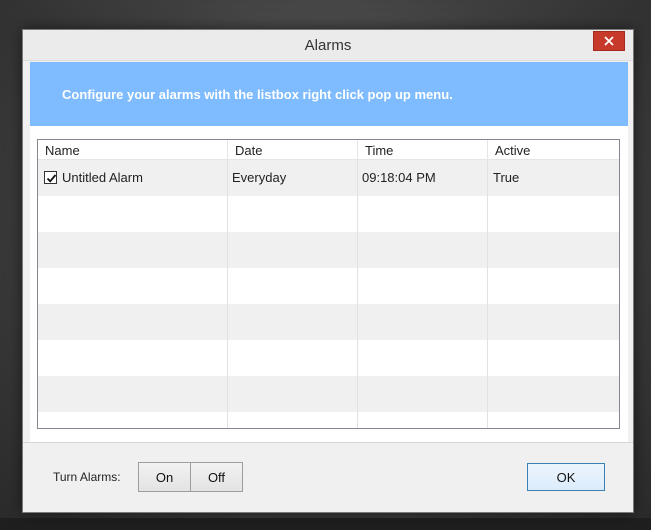  Describe the element at coordinates (399, 177) in the screenshot. I see `alarm-time: 09:18:04 PM` at that location.